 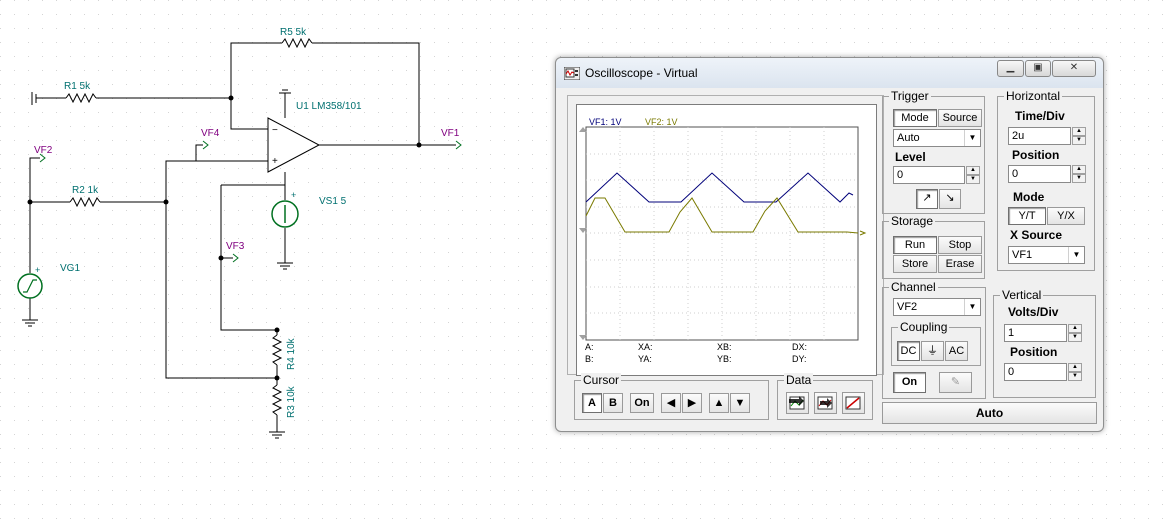 What do you see at coordinates (1022, 295) in the screenshot?
I see `vertical-title: Vertical` at bounding box center [1022, 295].